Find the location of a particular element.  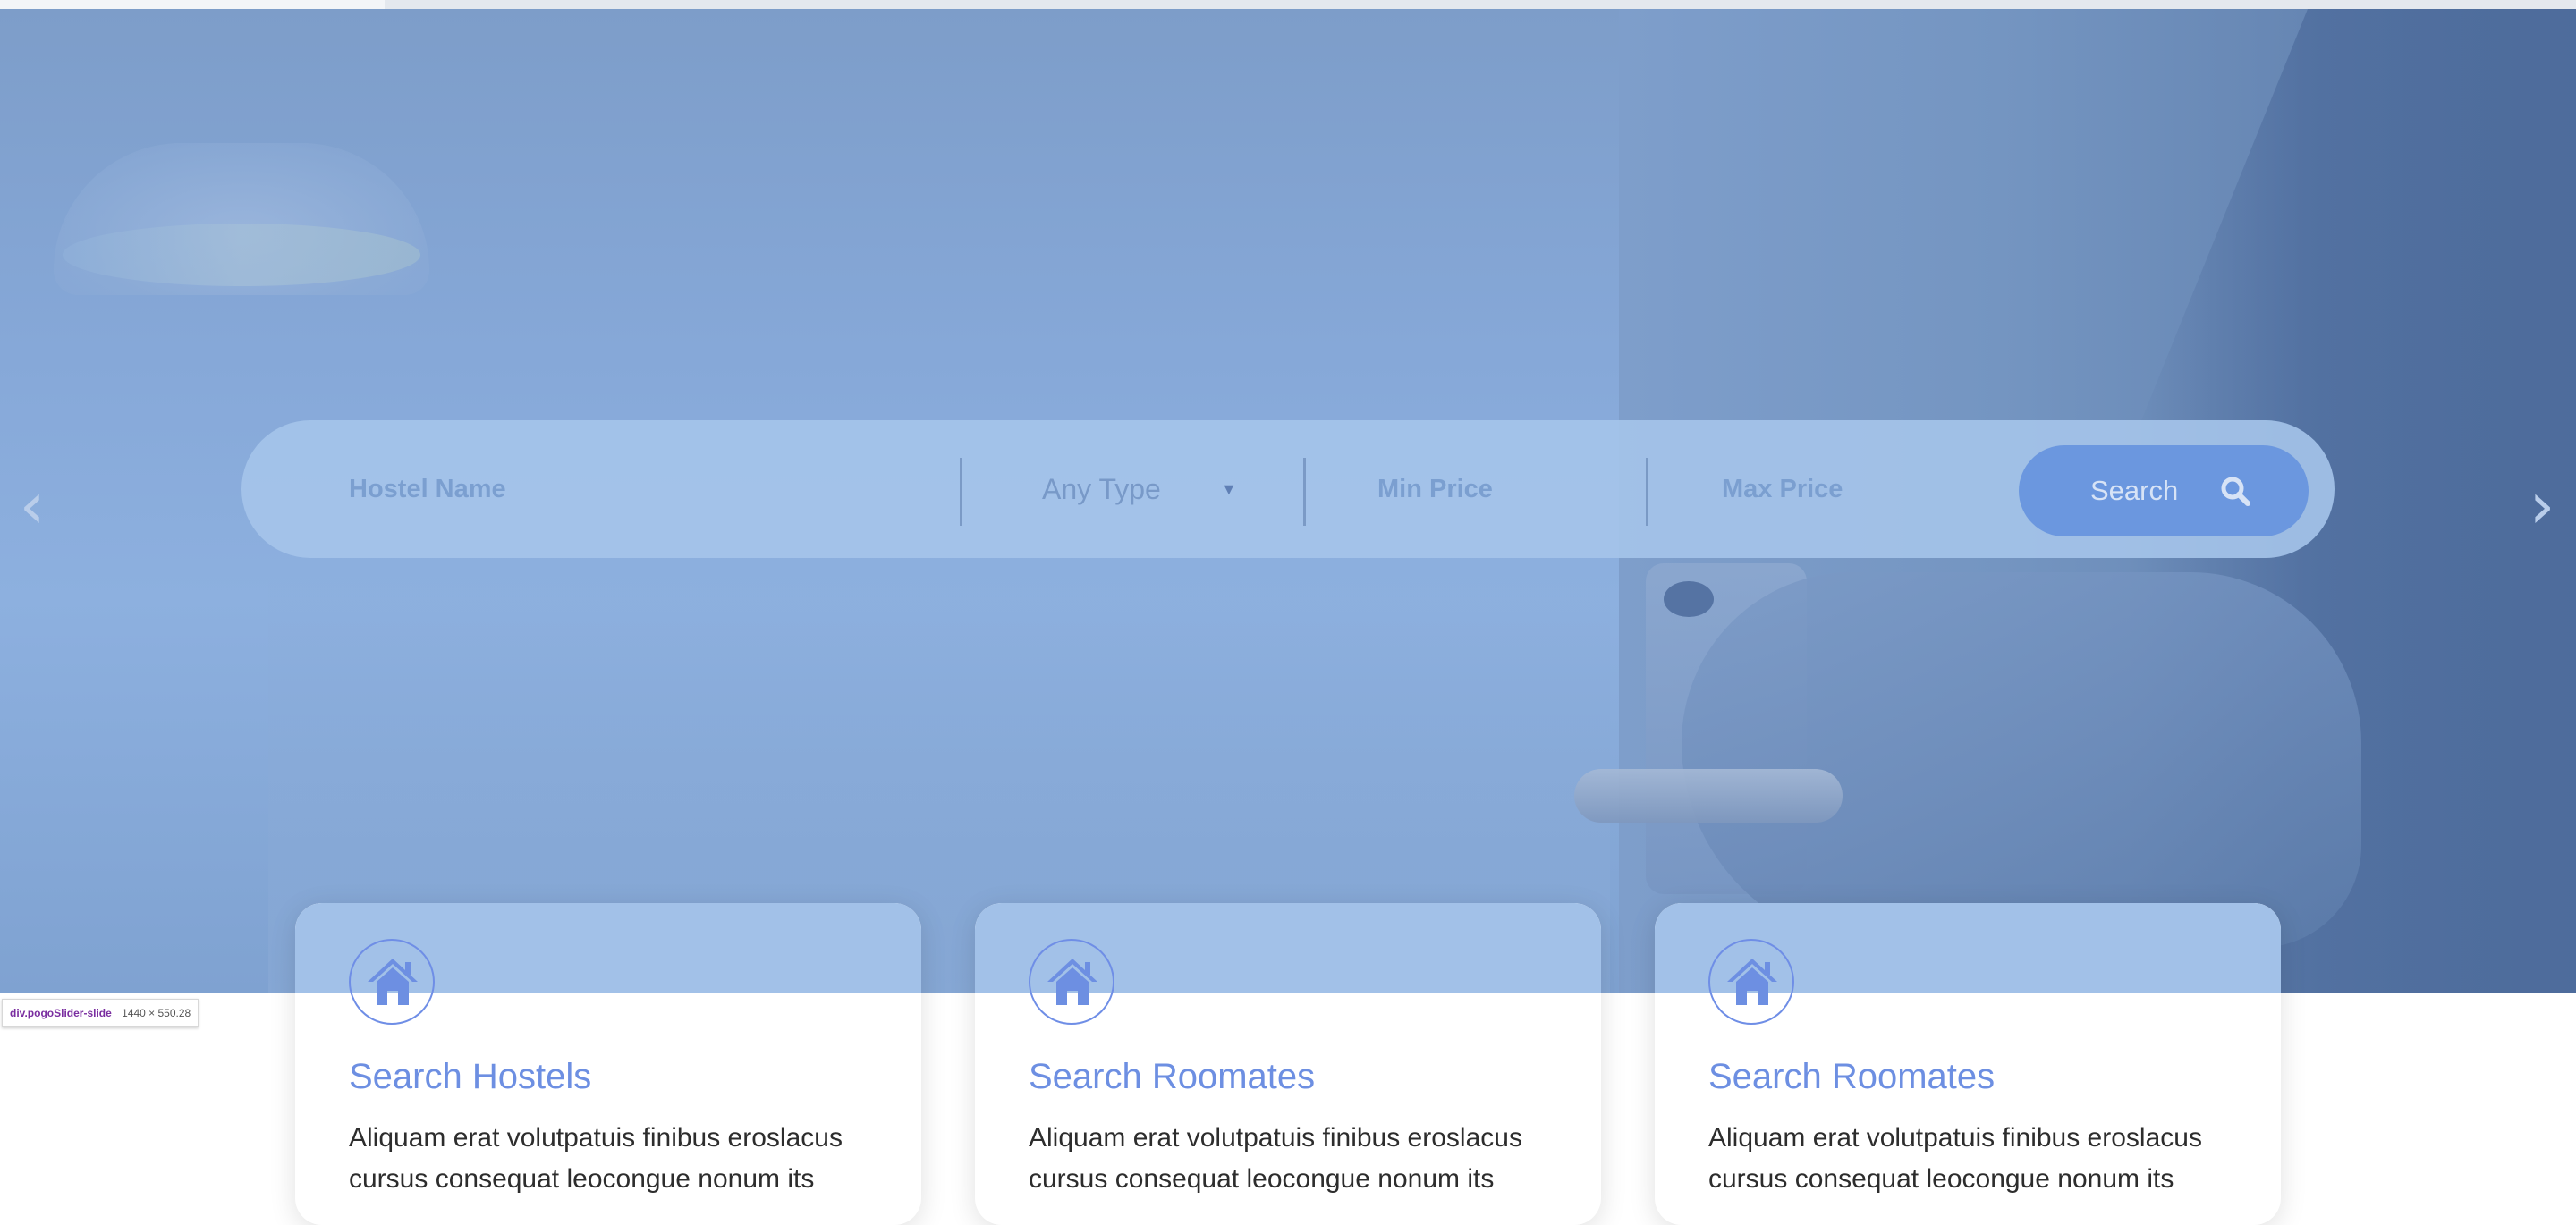

search-icon is located at coordinates (2235, 492).